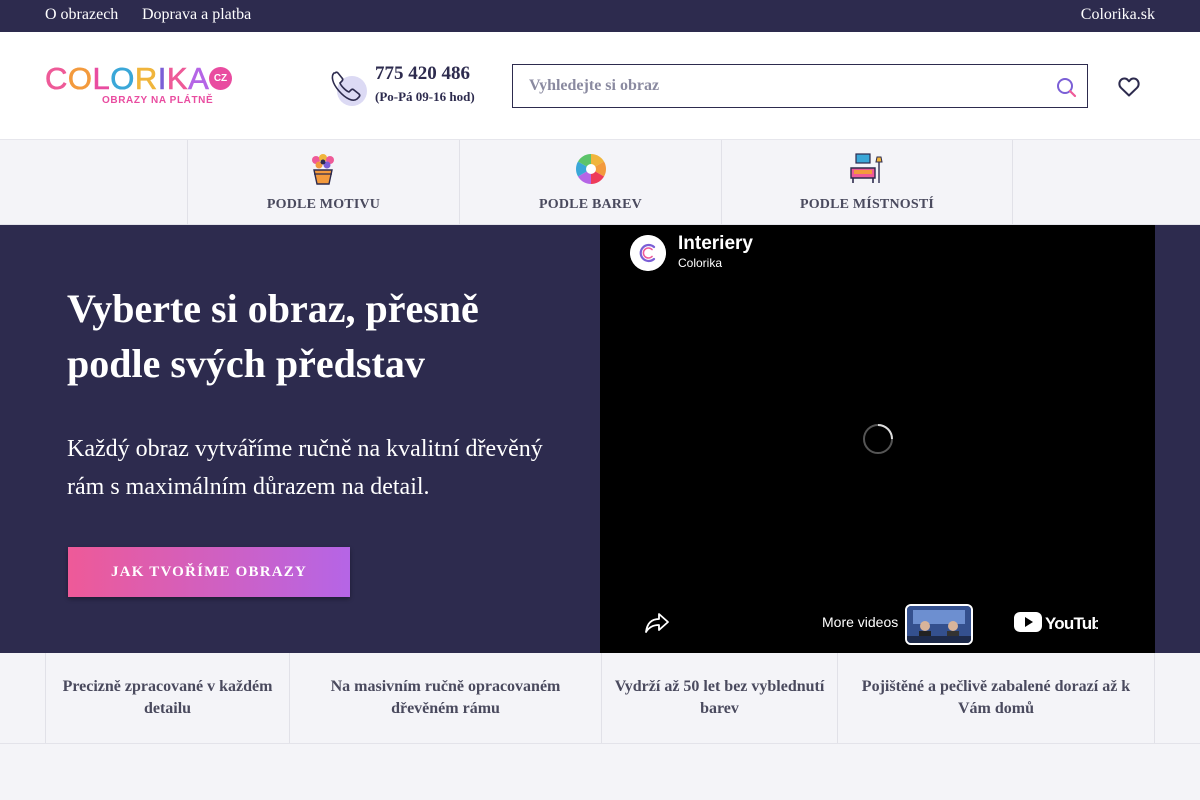 This screenshot has width=1200, height=800. I want to click on loading-spinner-icon, so click(878, 439).